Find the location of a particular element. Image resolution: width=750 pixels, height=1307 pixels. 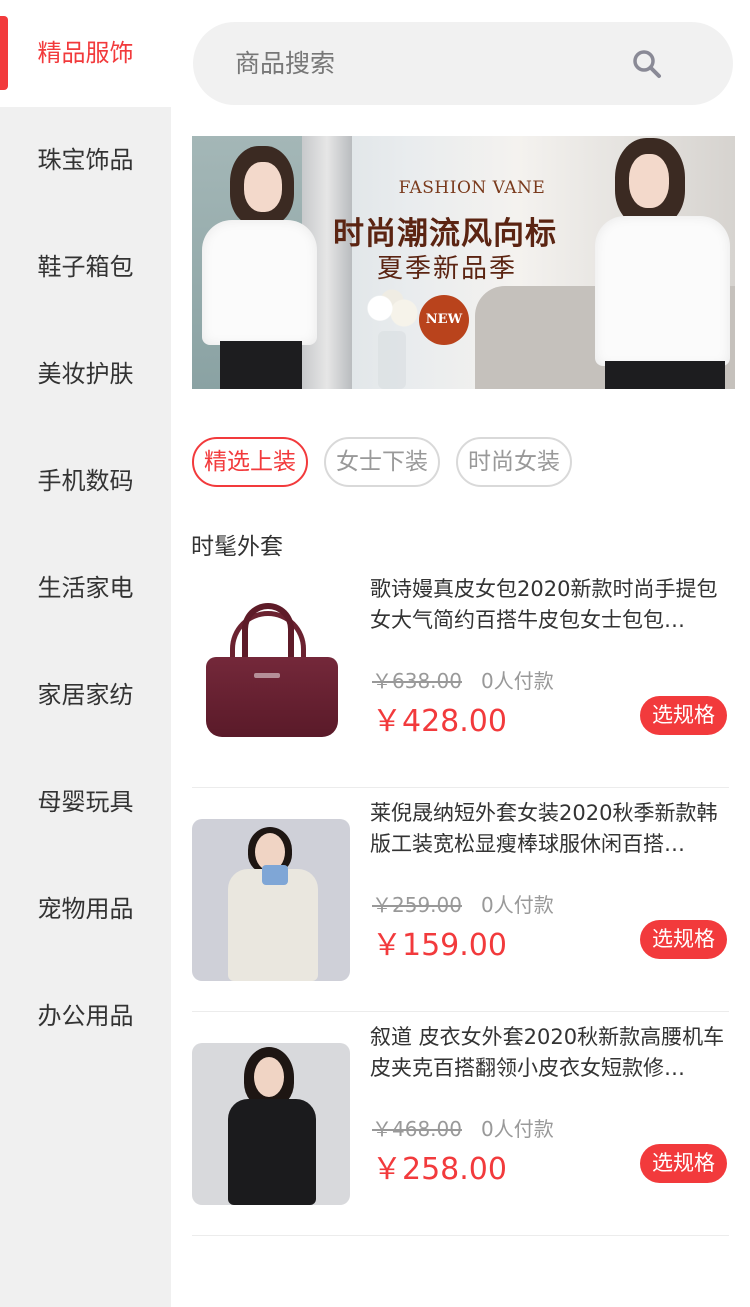

banner-model-right is located at coordinates (655, 262).